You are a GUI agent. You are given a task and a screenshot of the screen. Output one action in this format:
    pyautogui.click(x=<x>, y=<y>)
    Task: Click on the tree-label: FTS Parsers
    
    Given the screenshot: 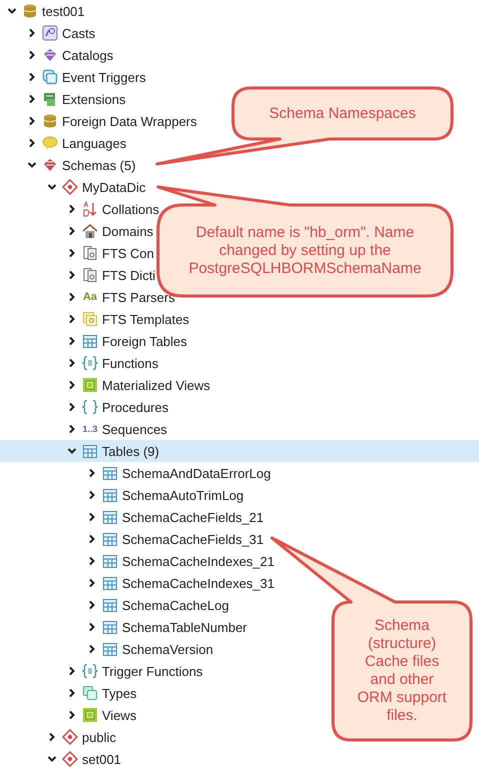 What is the action you would take?
    pyautogui.click(x=138, y=297)
    